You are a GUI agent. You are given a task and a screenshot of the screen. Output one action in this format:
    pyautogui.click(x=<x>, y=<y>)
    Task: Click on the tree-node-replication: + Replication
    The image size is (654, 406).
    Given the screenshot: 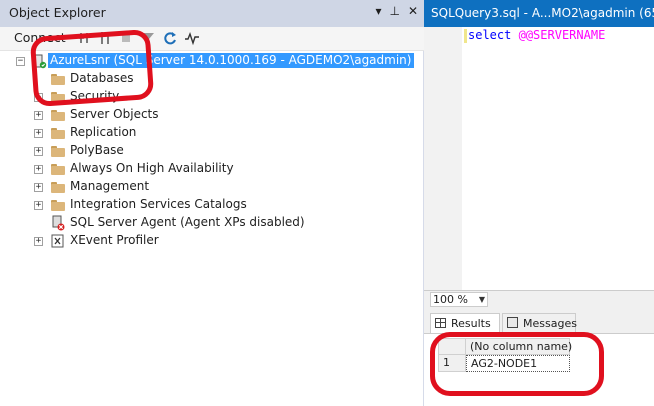 What is the action you would take?
    pyautogui.click(x=212, y=133)
    